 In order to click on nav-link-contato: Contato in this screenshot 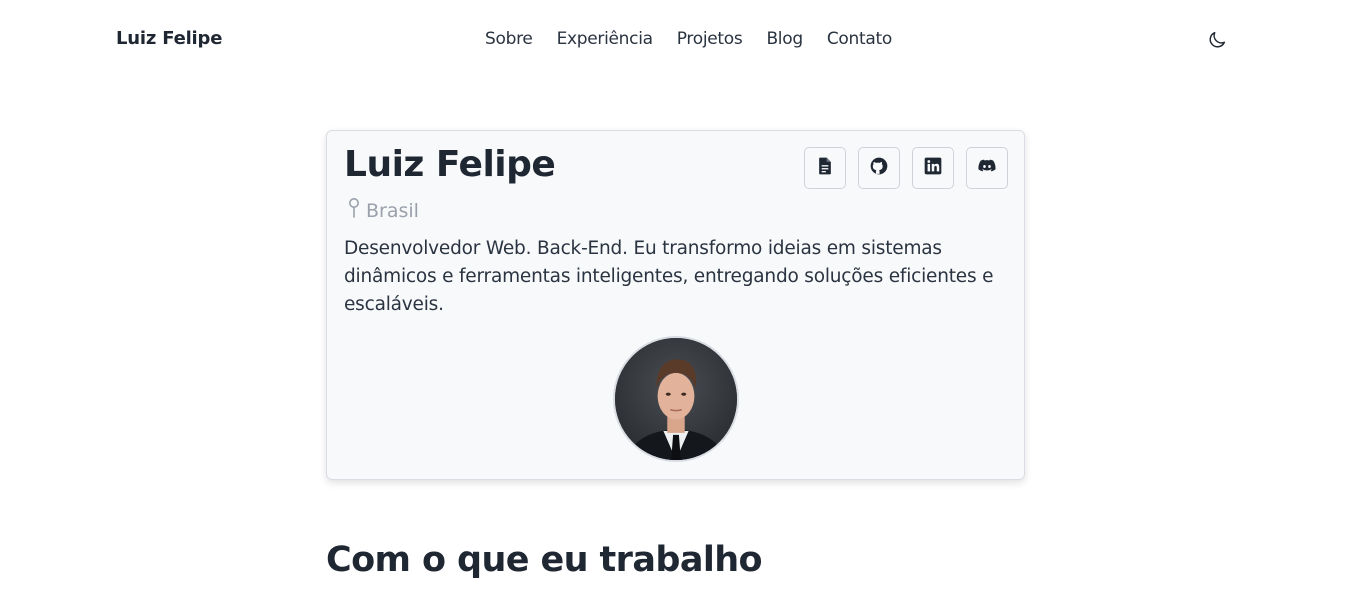, I will do `click(859, 39)`.